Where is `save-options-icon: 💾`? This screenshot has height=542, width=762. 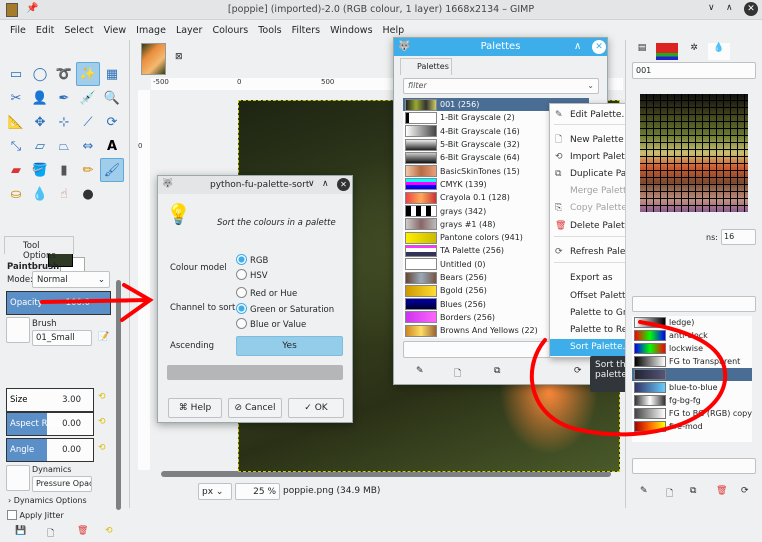
save-options-icon: 💾 is located at coordinates (20, 531).